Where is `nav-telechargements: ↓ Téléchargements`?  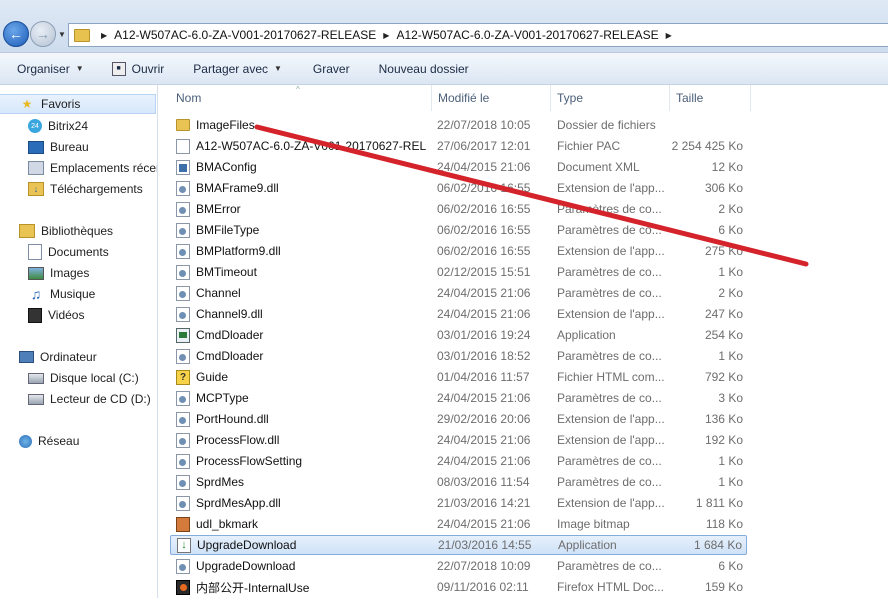 nav-telechargements: ↓ Téléchargements is located at coordinates (71, 189).